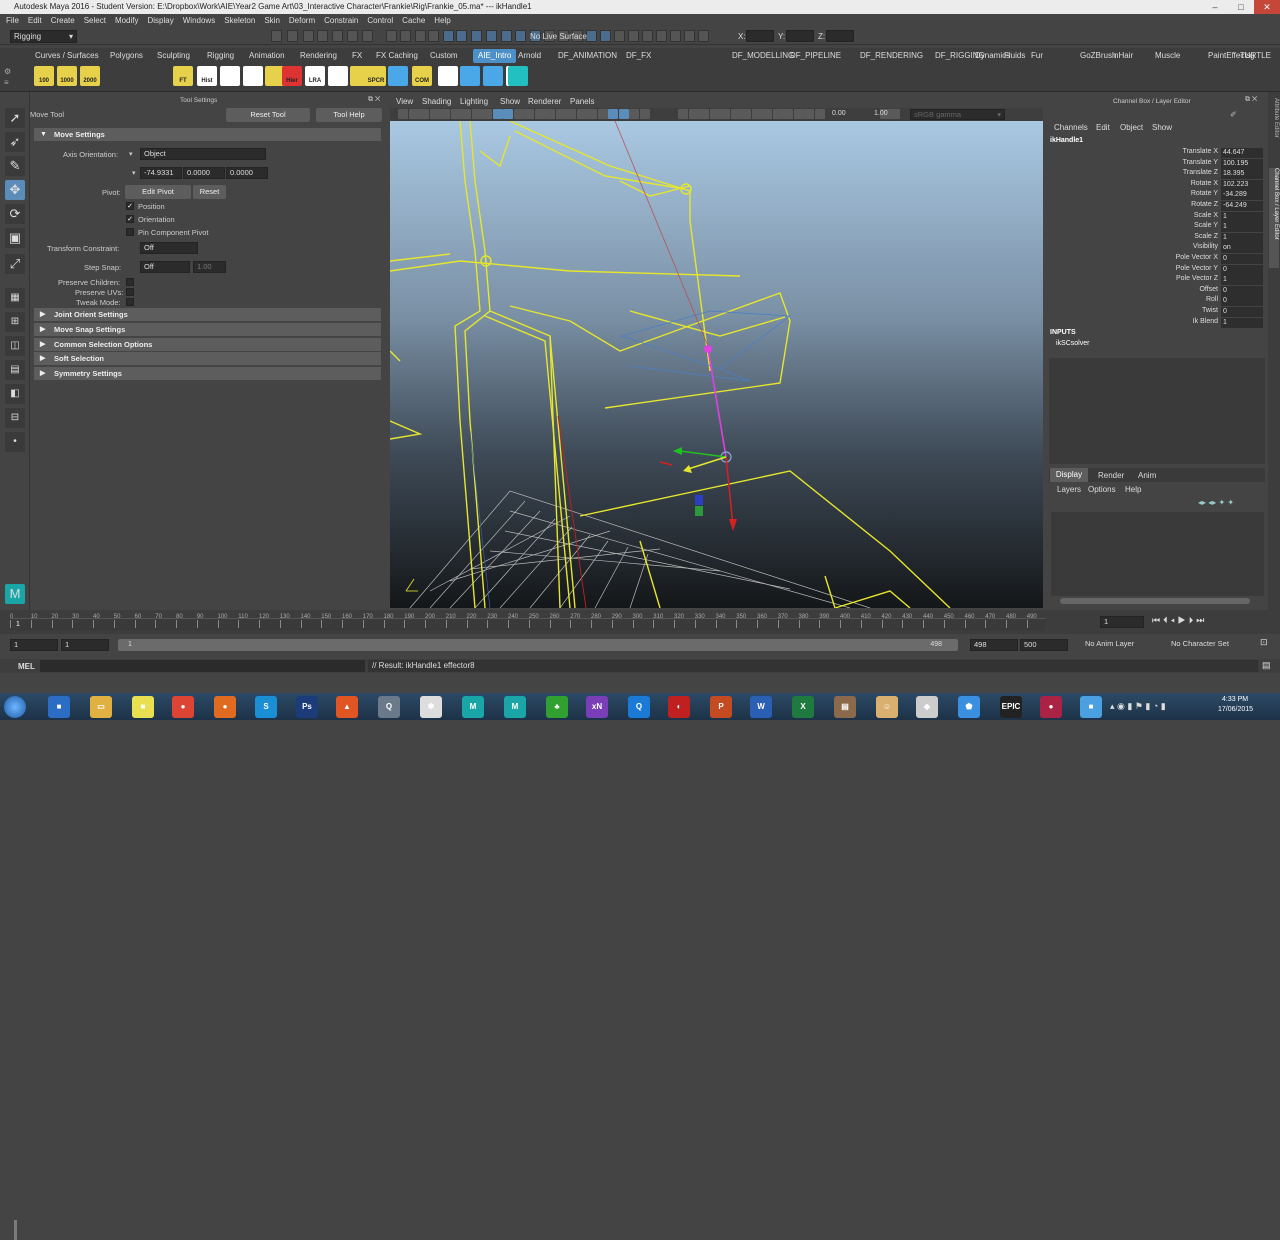 This screenshot has width=1280, height=1240. I want to click on tray-icons: ▴ ◉ ▮ ⚑ ▮ ◔ ▮, so click(1138, 706).